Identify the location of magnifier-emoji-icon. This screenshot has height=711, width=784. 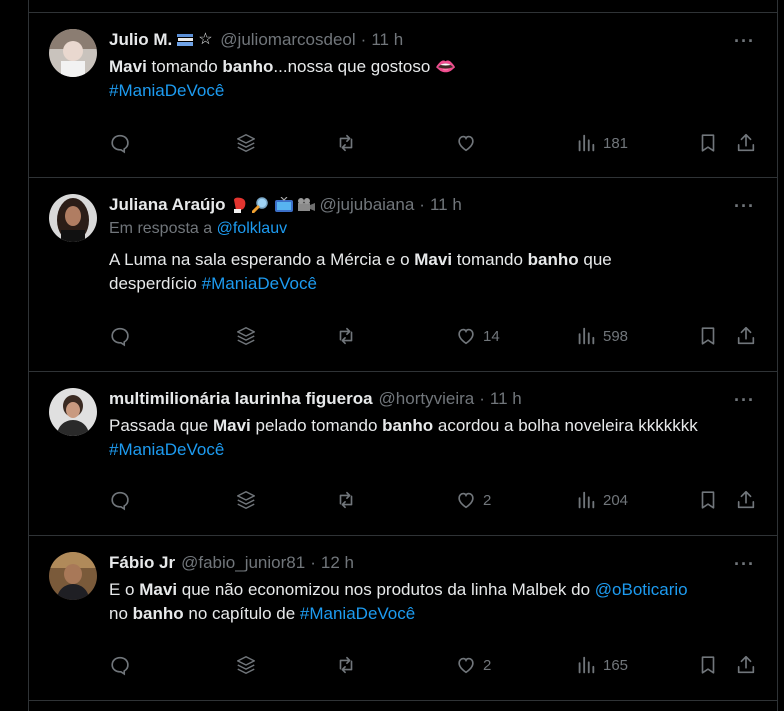
(260, 205).